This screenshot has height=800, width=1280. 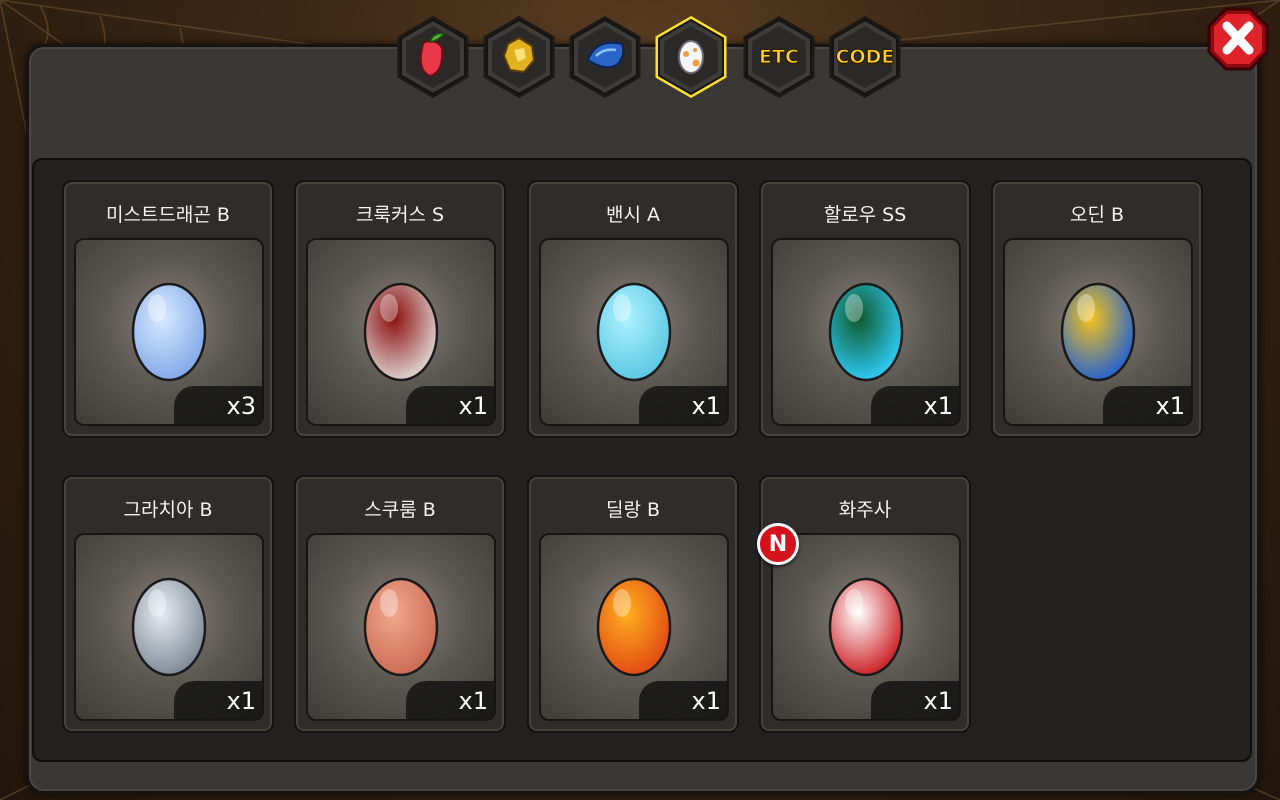 I want to click on egg-name: 딜랑 B, so click(x=633, y=510).